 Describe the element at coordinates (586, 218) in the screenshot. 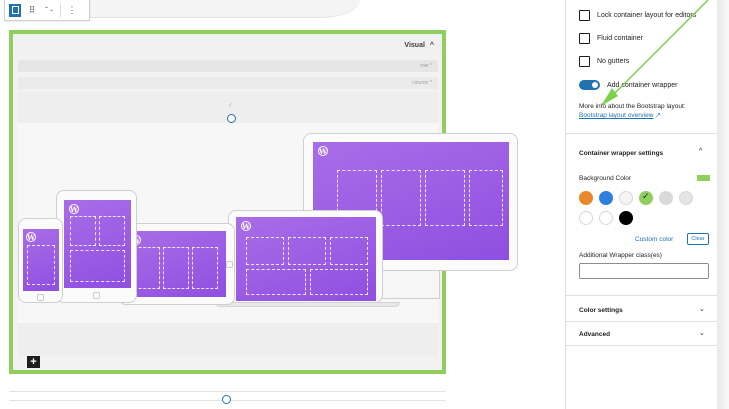

I see `color-swatch-white` at that location.